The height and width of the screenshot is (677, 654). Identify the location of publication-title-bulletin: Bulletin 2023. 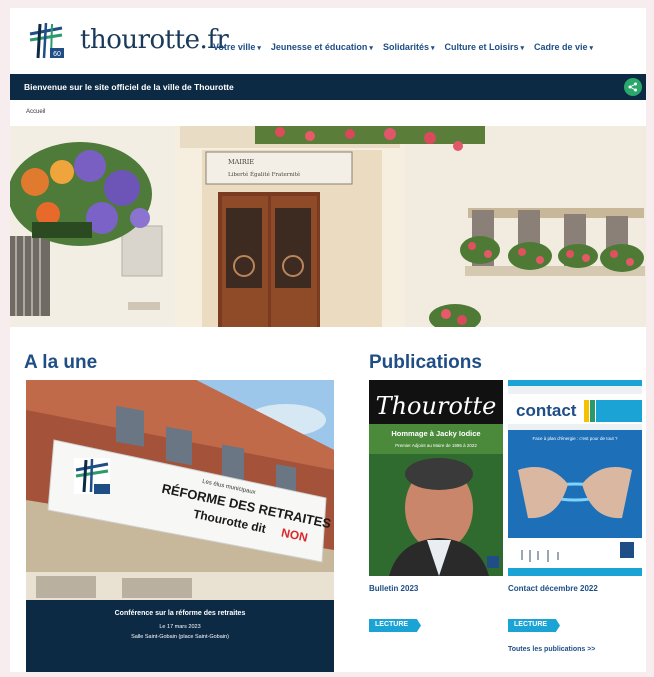
(393, 588).